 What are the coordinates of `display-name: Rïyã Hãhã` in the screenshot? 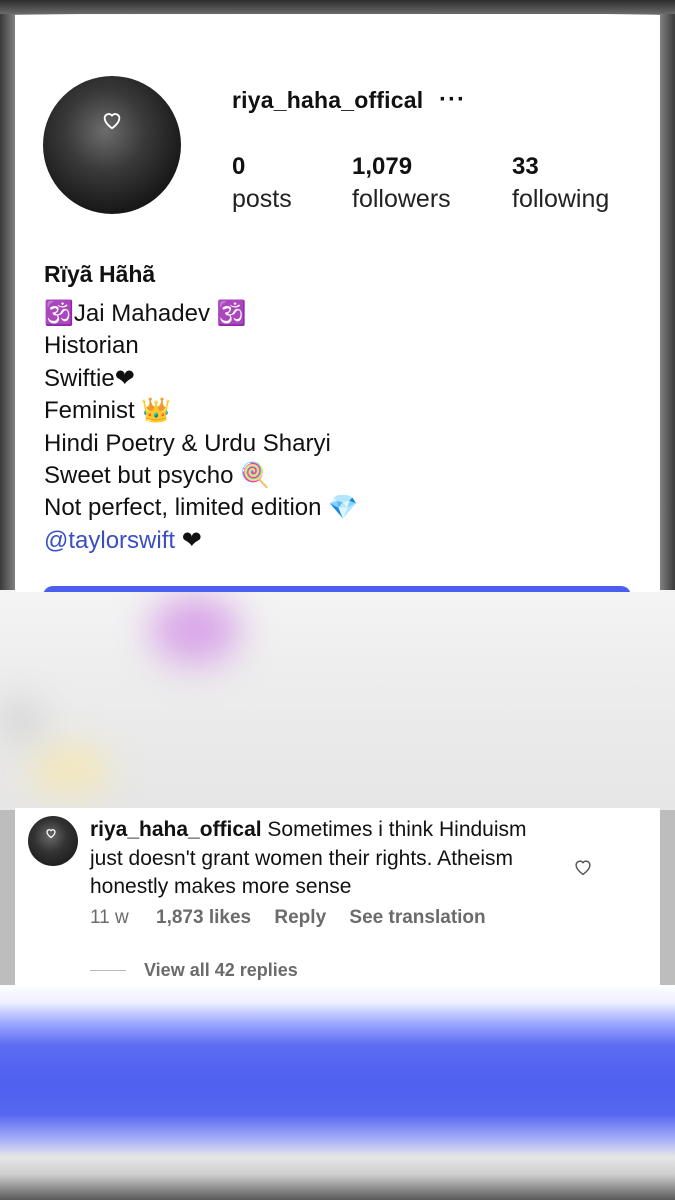 It's located at (100, 274).